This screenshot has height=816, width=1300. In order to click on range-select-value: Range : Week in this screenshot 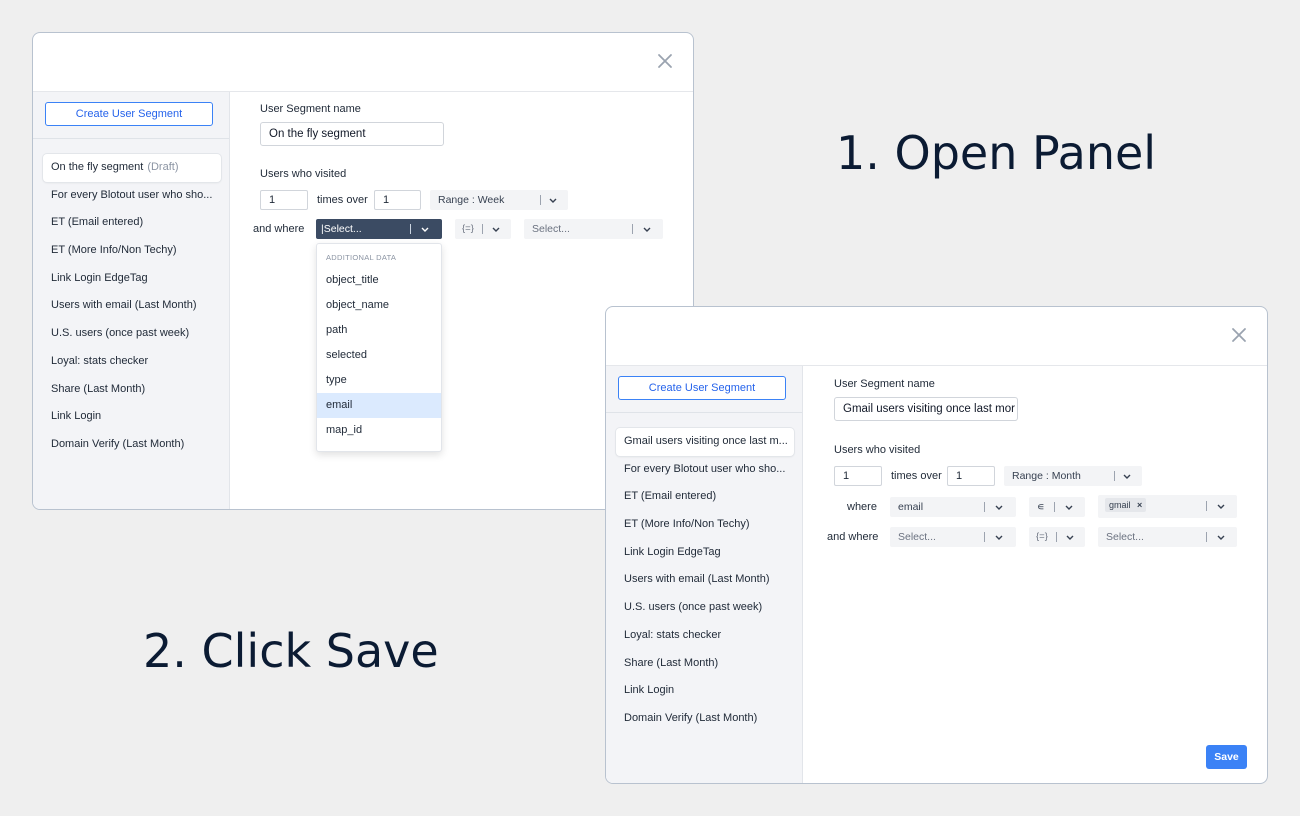, I will do `click(471, 200)`.